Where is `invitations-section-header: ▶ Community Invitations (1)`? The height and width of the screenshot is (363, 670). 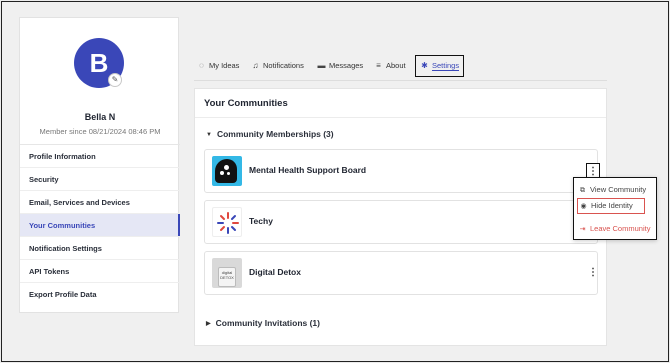 invitations-section-header: ▶ Community Invitations (1) is located at coordinates (263, 323).